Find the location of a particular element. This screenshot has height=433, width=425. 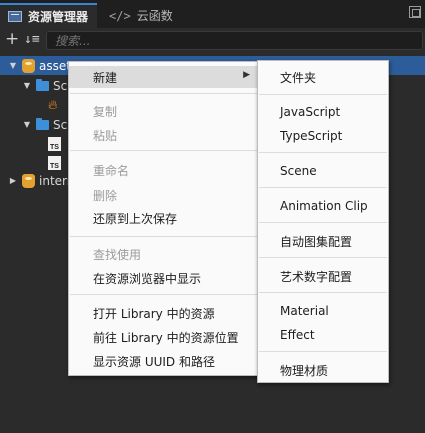

menu-item-label: 前往 Library 中的资源位置 is located at coordinates (166, 337).